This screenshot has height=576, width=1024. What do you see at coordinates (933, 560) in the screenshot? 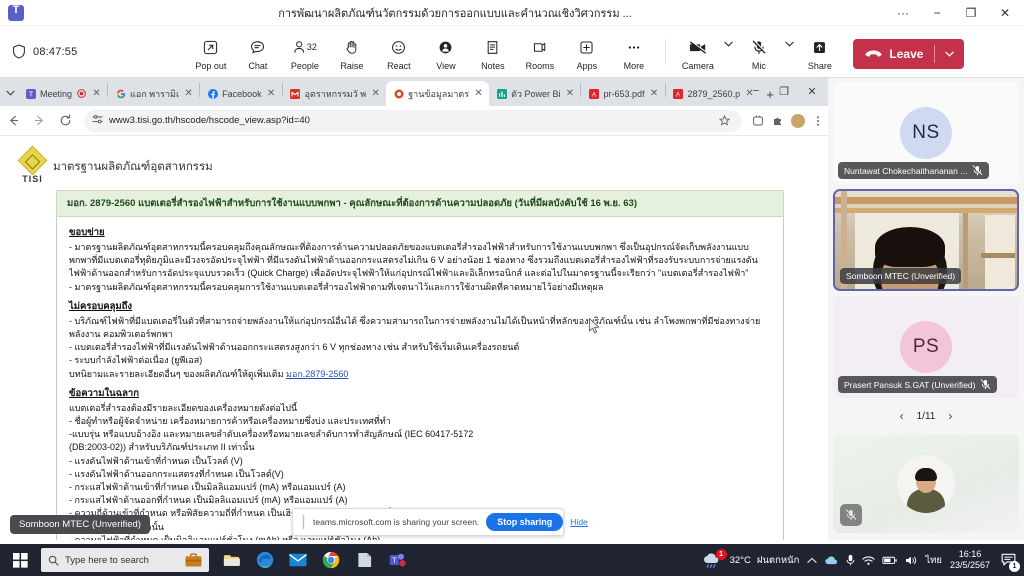
I see `language-indicator: ไทย` at bounding box center [933, 560].